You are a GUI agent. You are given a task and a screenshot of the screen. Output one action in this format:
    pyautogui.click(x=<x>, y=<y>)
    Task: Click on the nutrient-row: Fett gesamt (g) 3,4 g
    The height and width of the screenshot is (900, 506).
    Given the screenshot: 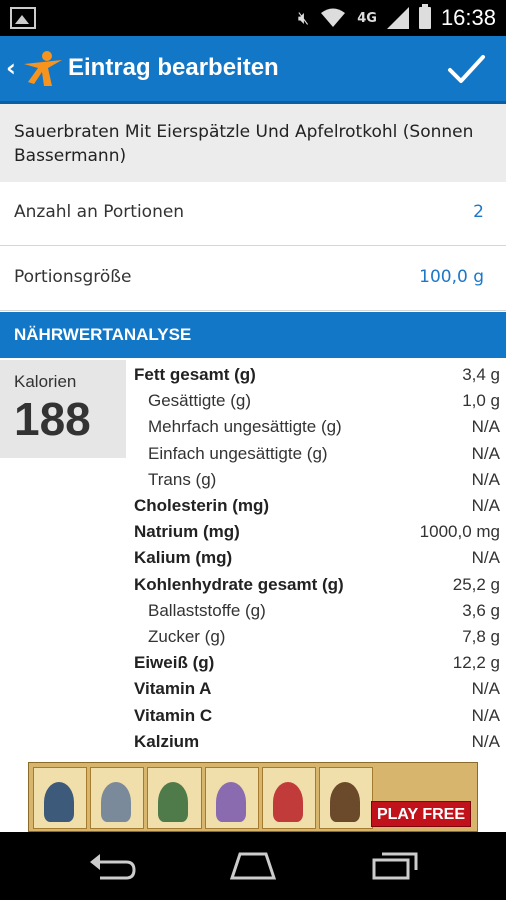 What is the action you would take?
    pyautogui.click(x=317, y=375)
    